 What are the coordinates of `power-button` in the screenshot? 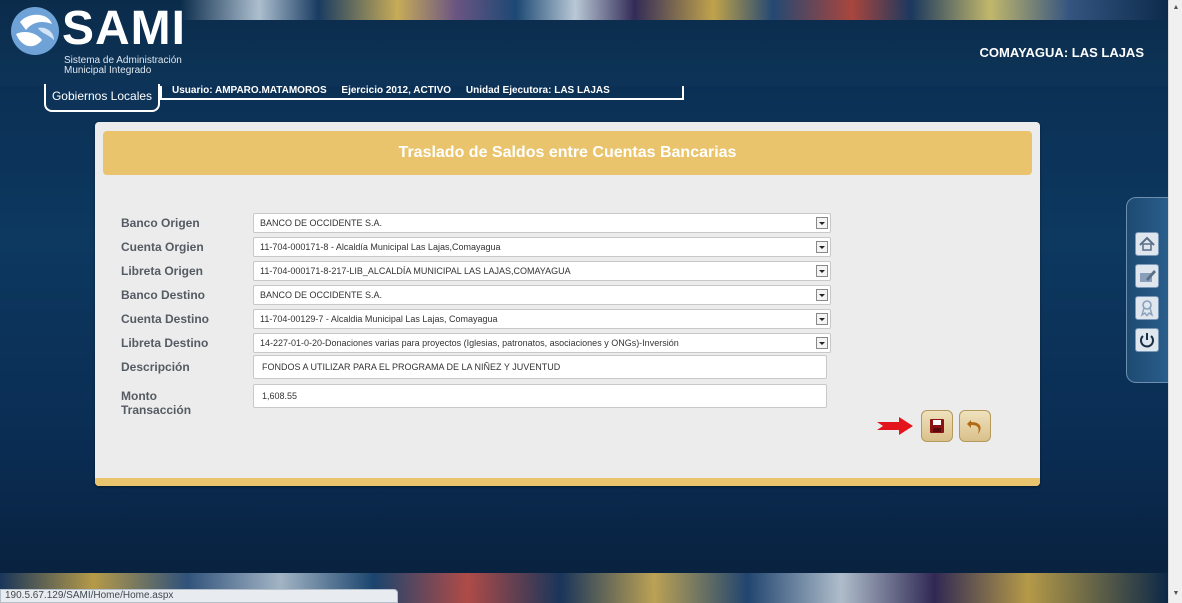 It's located at (1147, 340).